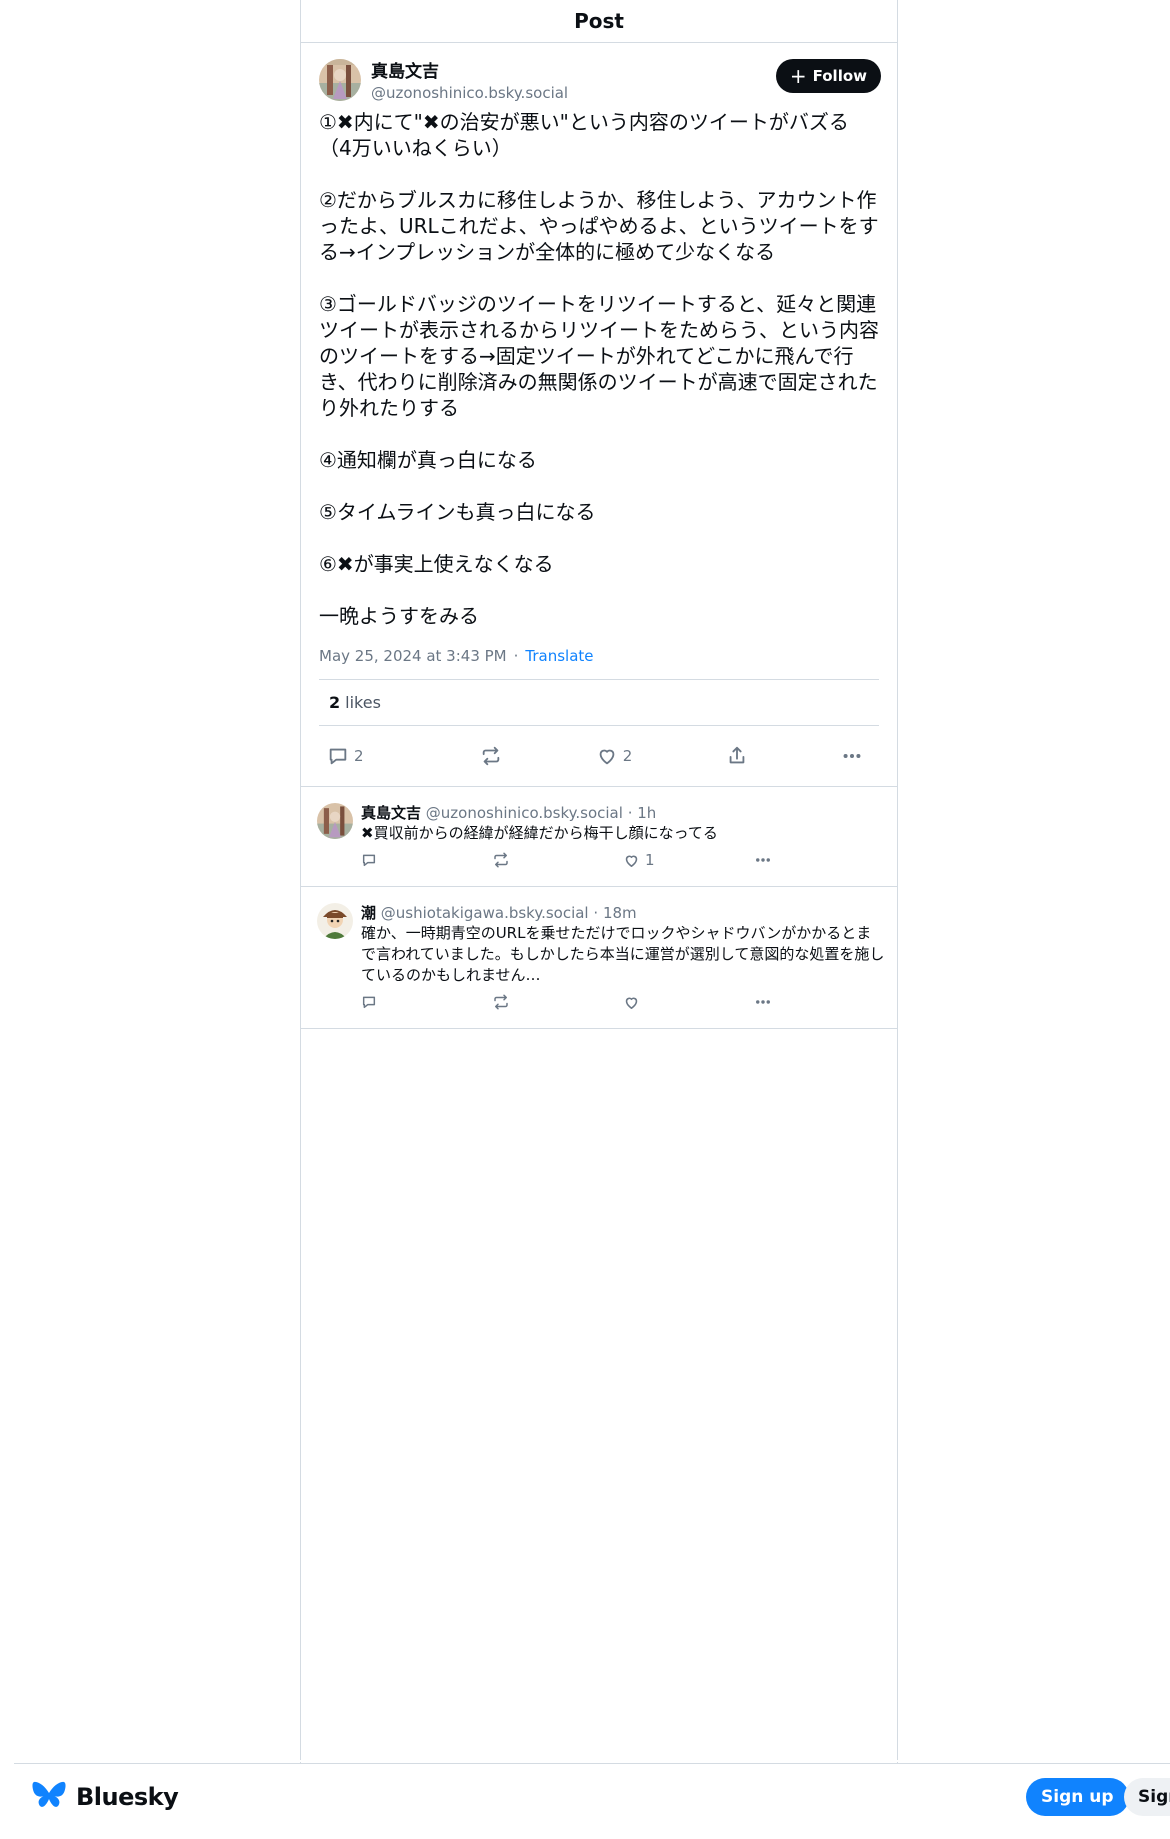  I want to click on reply-time: 1h, so click(646, 813).